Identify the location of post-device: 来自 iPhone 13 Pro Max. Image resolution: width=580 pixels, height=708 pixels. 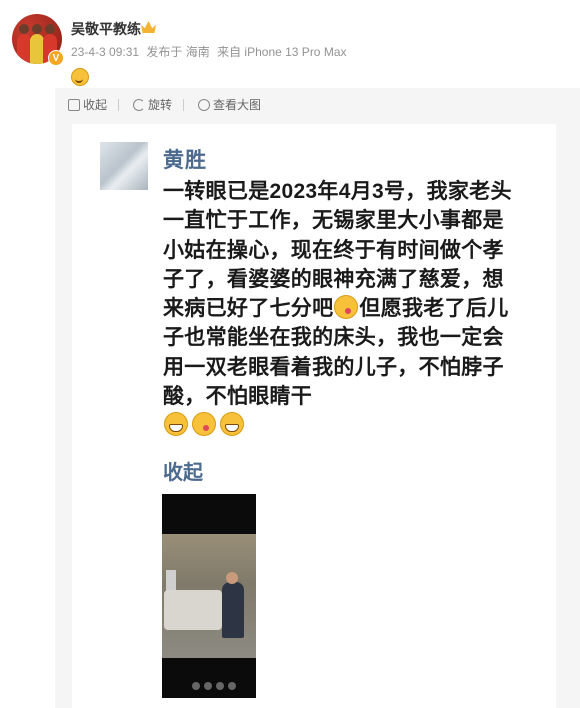
(282, 52).